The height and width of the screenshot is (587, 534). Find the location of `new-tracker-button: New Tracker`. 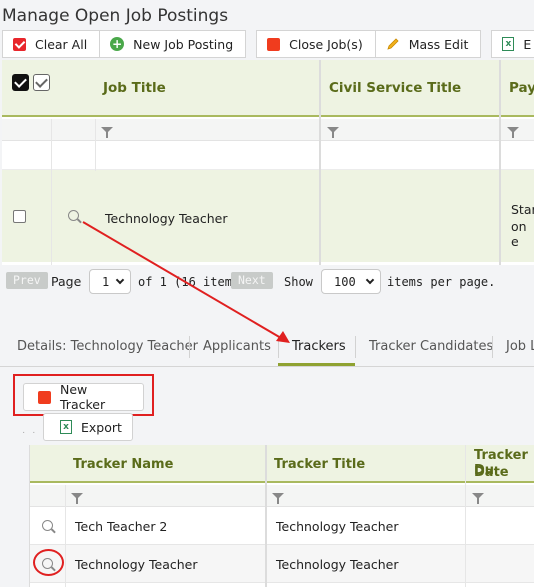

new-tracker-button: New Tracker is located at coordinates (83, 397).